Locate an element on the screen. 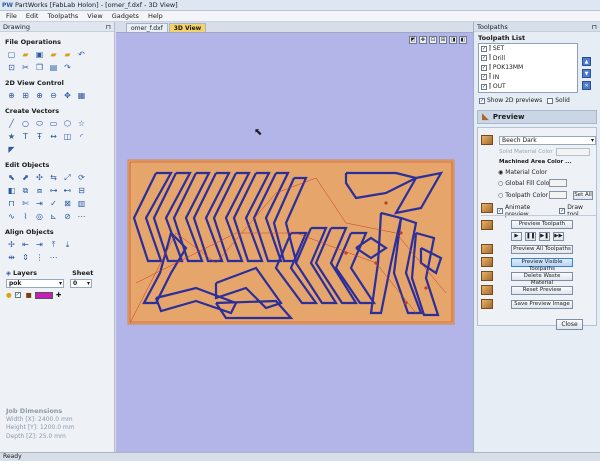 This screenshot has width=600, height=461. toolpath-item: ✓ ⫿ OUT is located at coordinates (528, 87).